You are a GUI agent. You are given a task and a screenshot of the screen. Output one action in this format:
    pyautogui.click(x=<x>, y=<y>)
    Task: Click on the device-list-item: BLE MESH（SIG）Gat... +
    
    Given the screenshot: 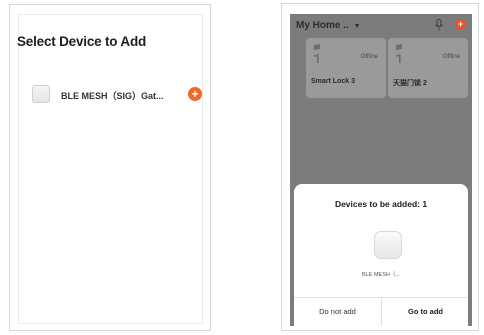 What is the action you would take?
    pyautogui.click(x=117, y=95)
    